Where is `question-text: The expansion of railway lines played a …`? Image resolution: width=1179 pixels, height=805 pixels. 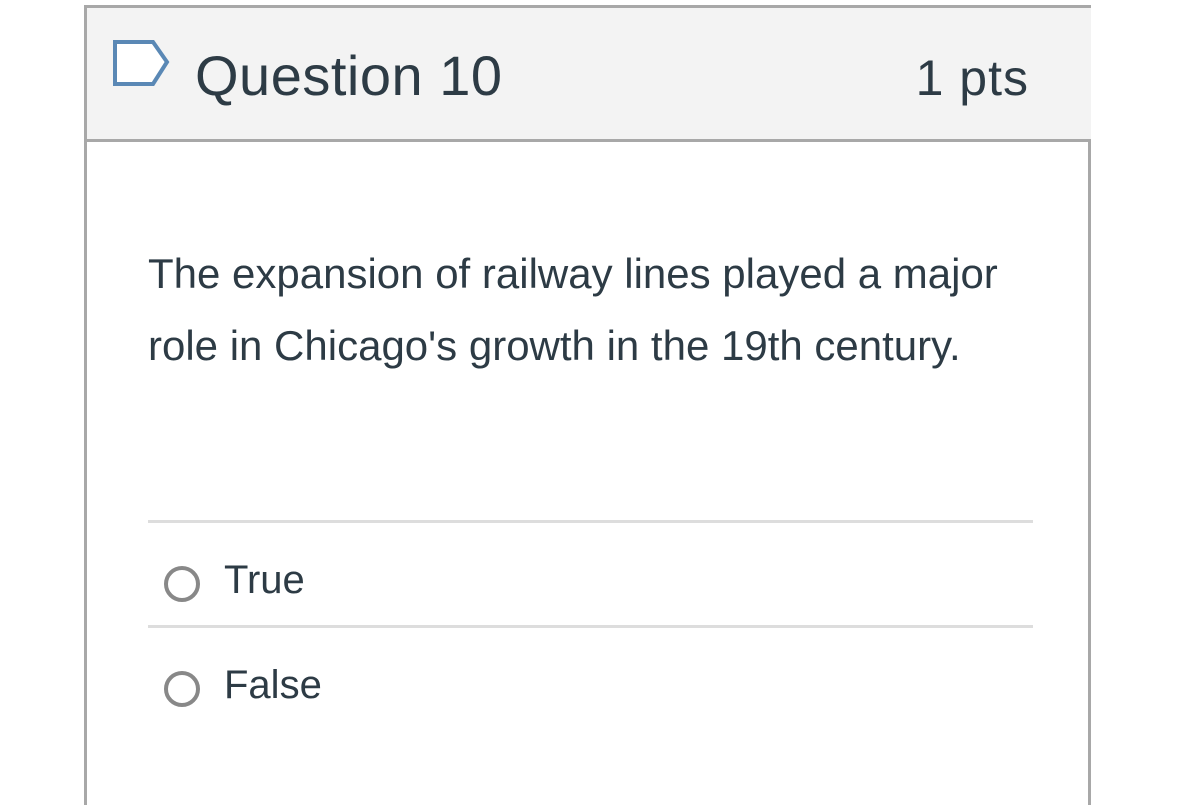 question-text: The expansion of railway lines played a … is located at coordinates (573, 309).